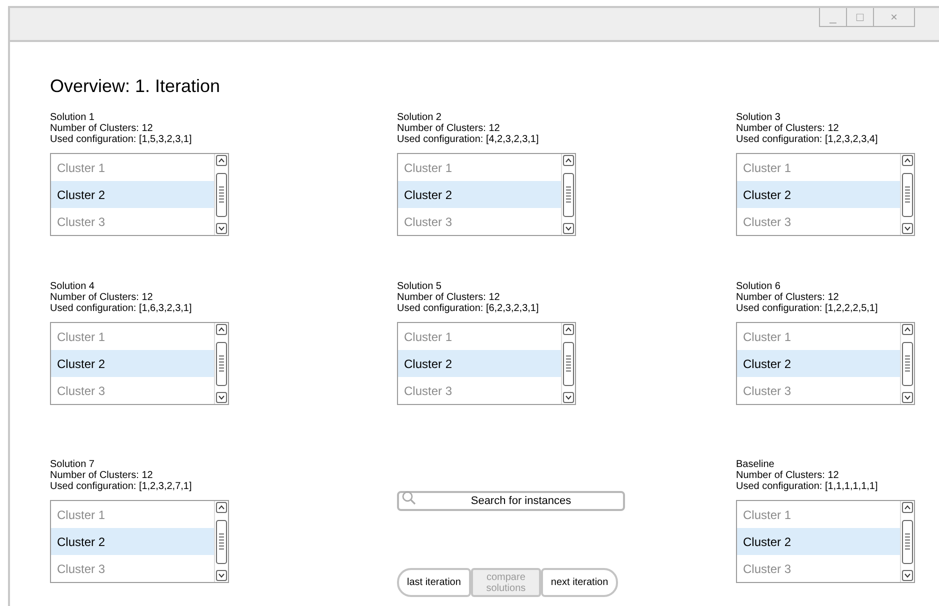  Describe the element at coordinates (833, 17) in the screenshot. I see `window-control: _` at that location.